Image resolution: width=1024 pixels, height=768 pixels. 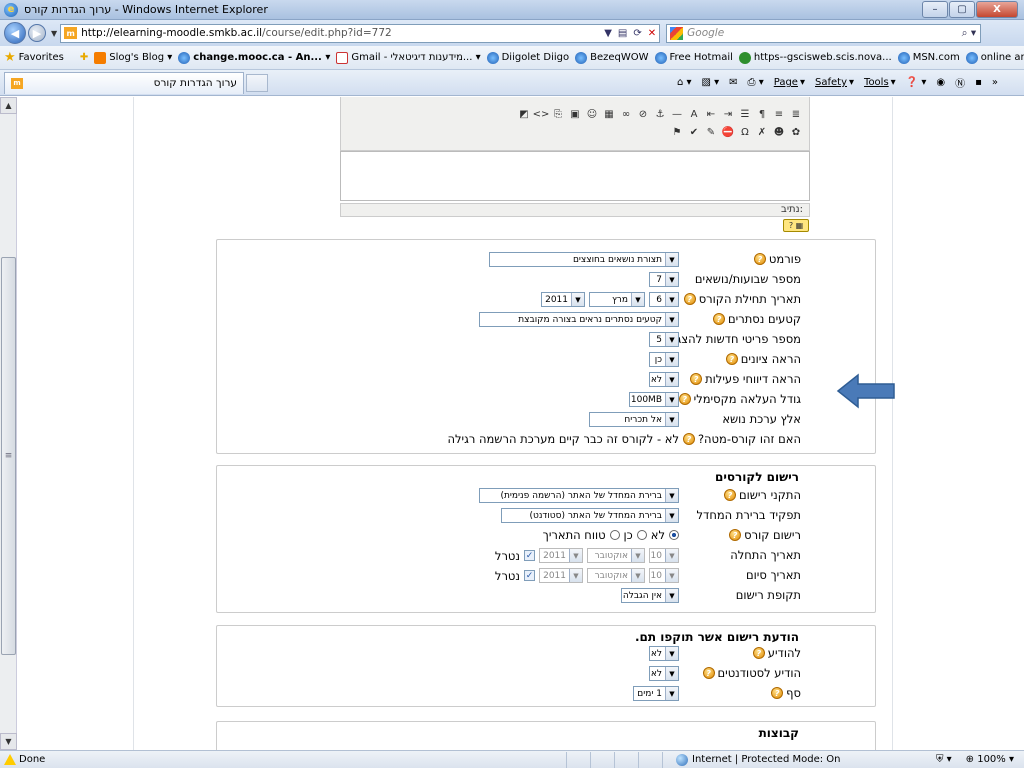 What do you see at coordinates (641, 535) in the screenshot?
I see `radio-yes` at bounding box center [641, 535].